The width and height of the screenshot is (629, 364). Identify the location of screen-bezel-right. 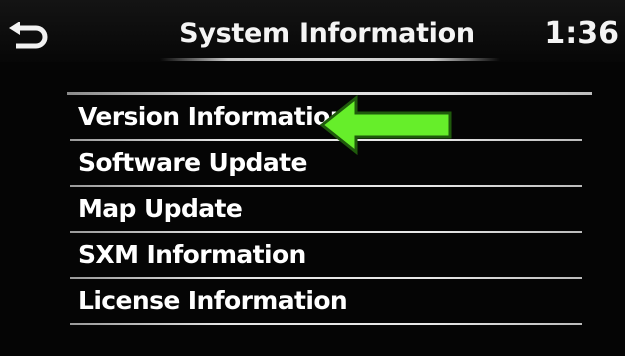
(627, 182).